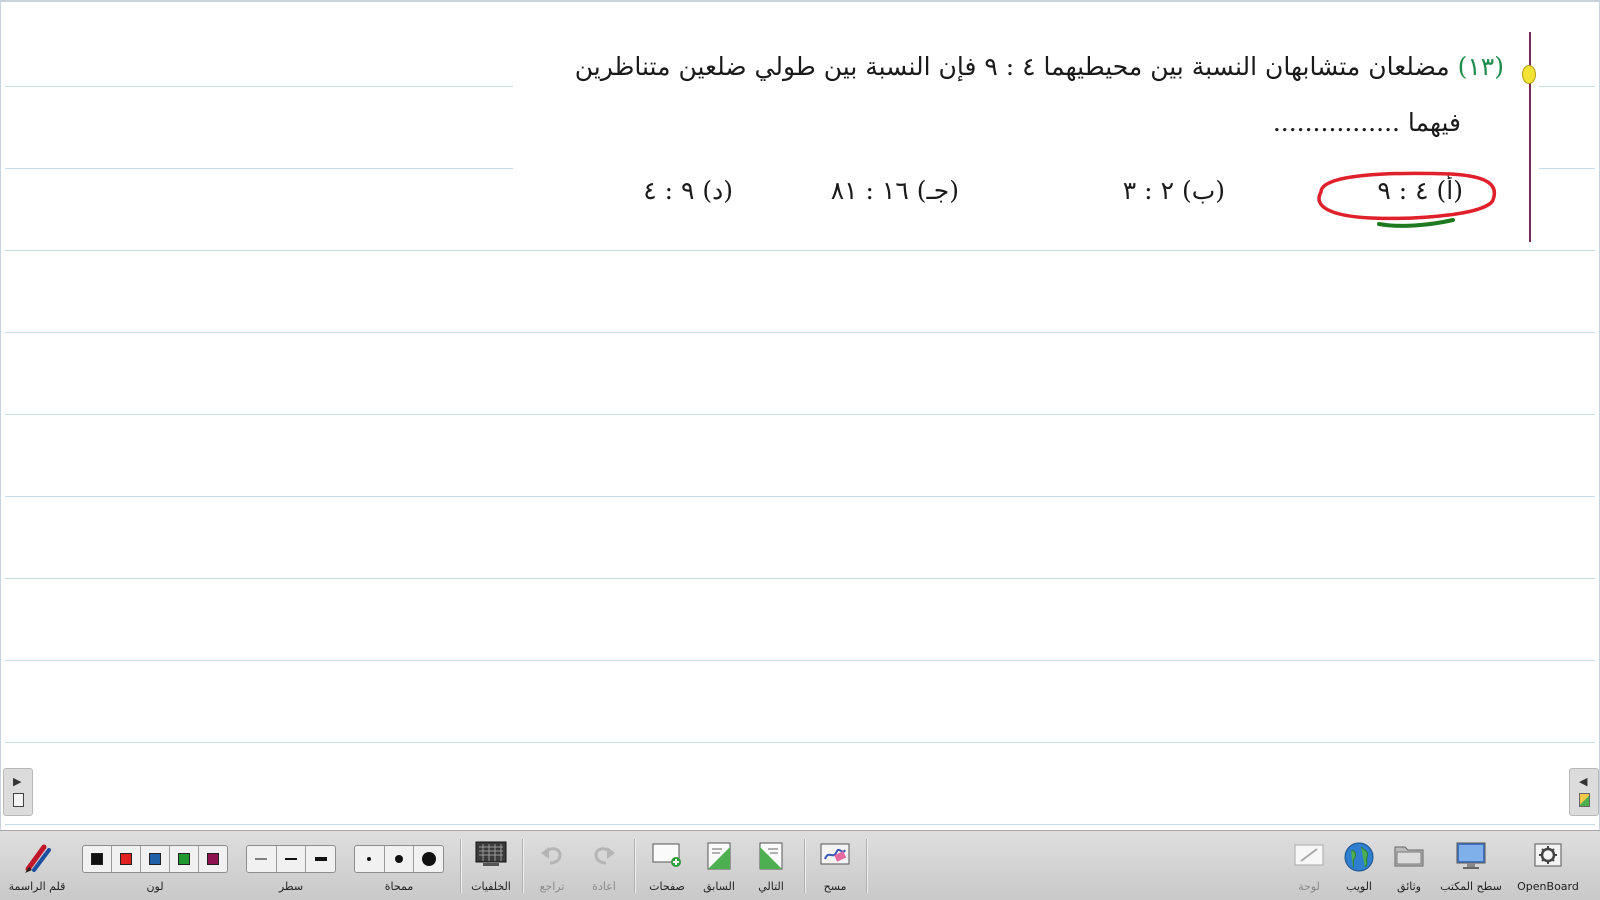 The height and width of the screenshot is (900, 1600). What do you see at coordinates (1409, 856) in the screenshot?
I see `folder-icon` at bounding box center [1409, 856].